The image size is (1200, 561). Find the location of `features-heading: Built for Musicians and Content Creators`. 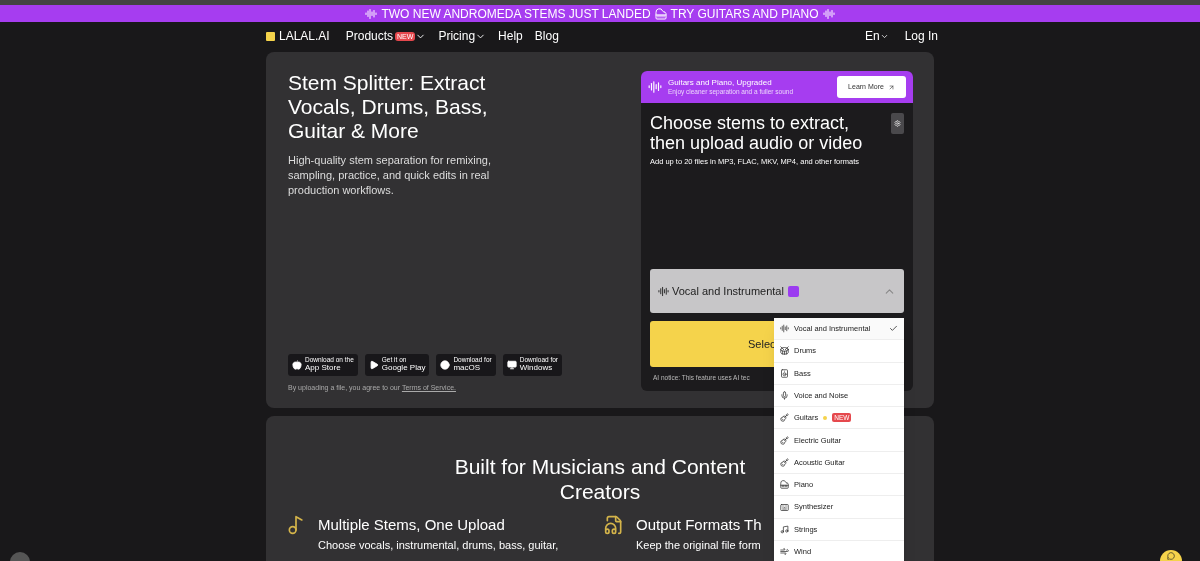

features-heading: Built for Musicians and Content Creators is located at coordinates (600, 479).